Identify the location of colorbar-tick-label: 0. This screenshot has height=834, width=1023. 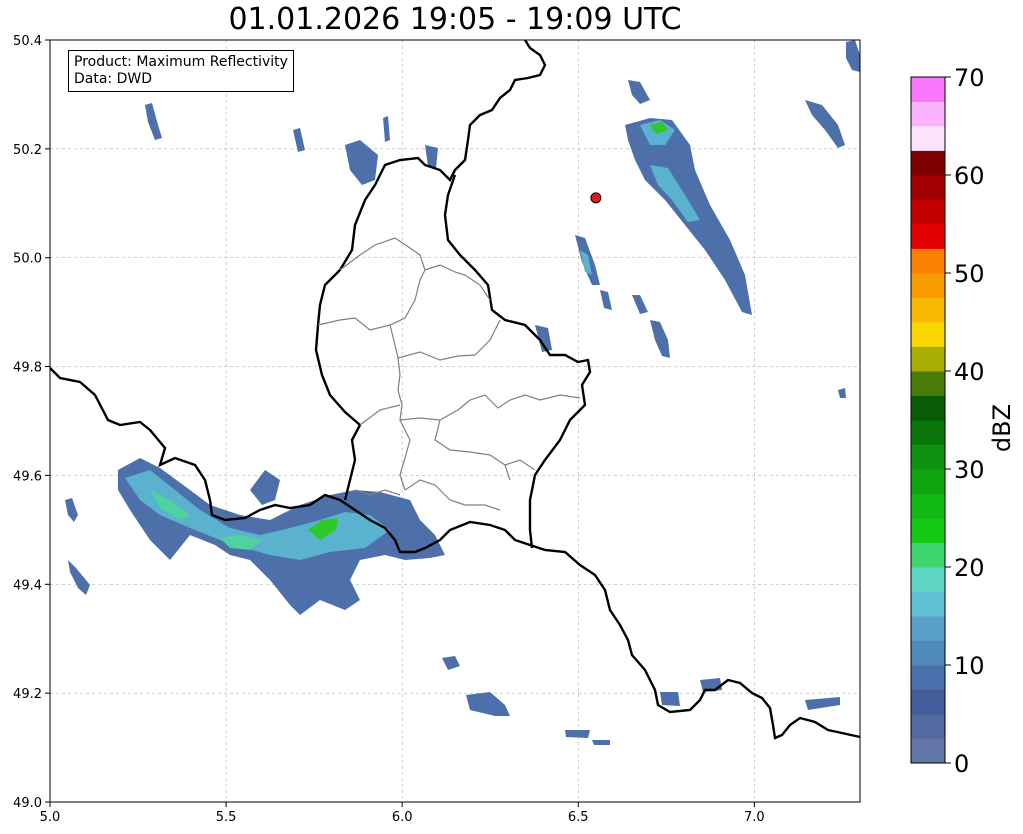
(961, 764).